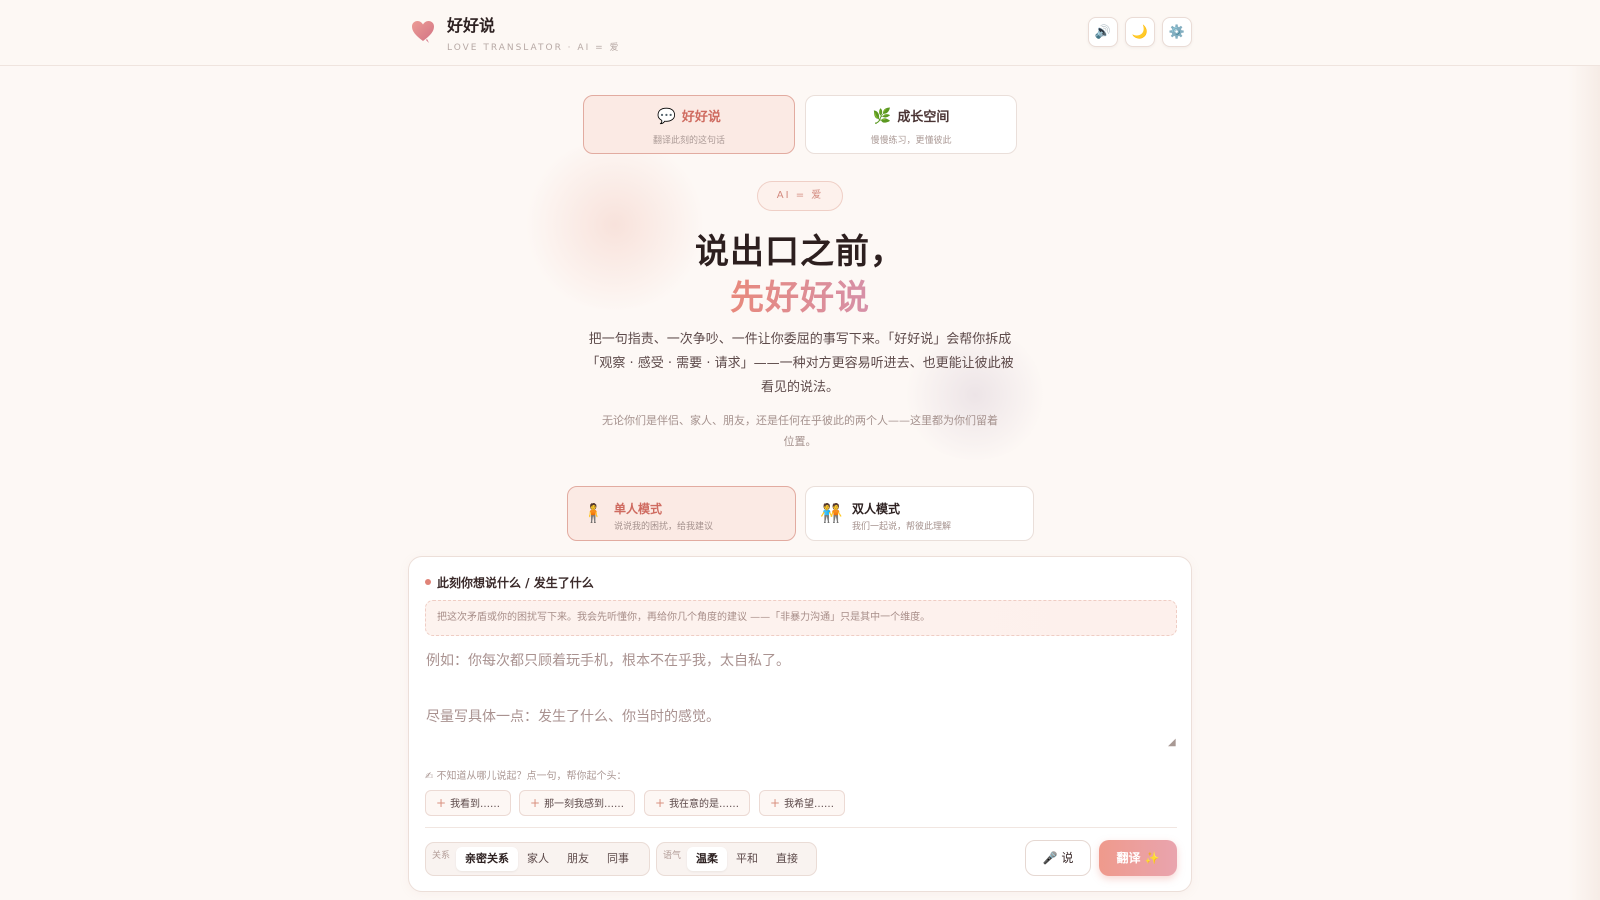 The image size is (1600, 900). What do you see at coordinates (1584, 450) in the screenshot?
I see `page-edge-shadow` at bounding box center [1584, 450].